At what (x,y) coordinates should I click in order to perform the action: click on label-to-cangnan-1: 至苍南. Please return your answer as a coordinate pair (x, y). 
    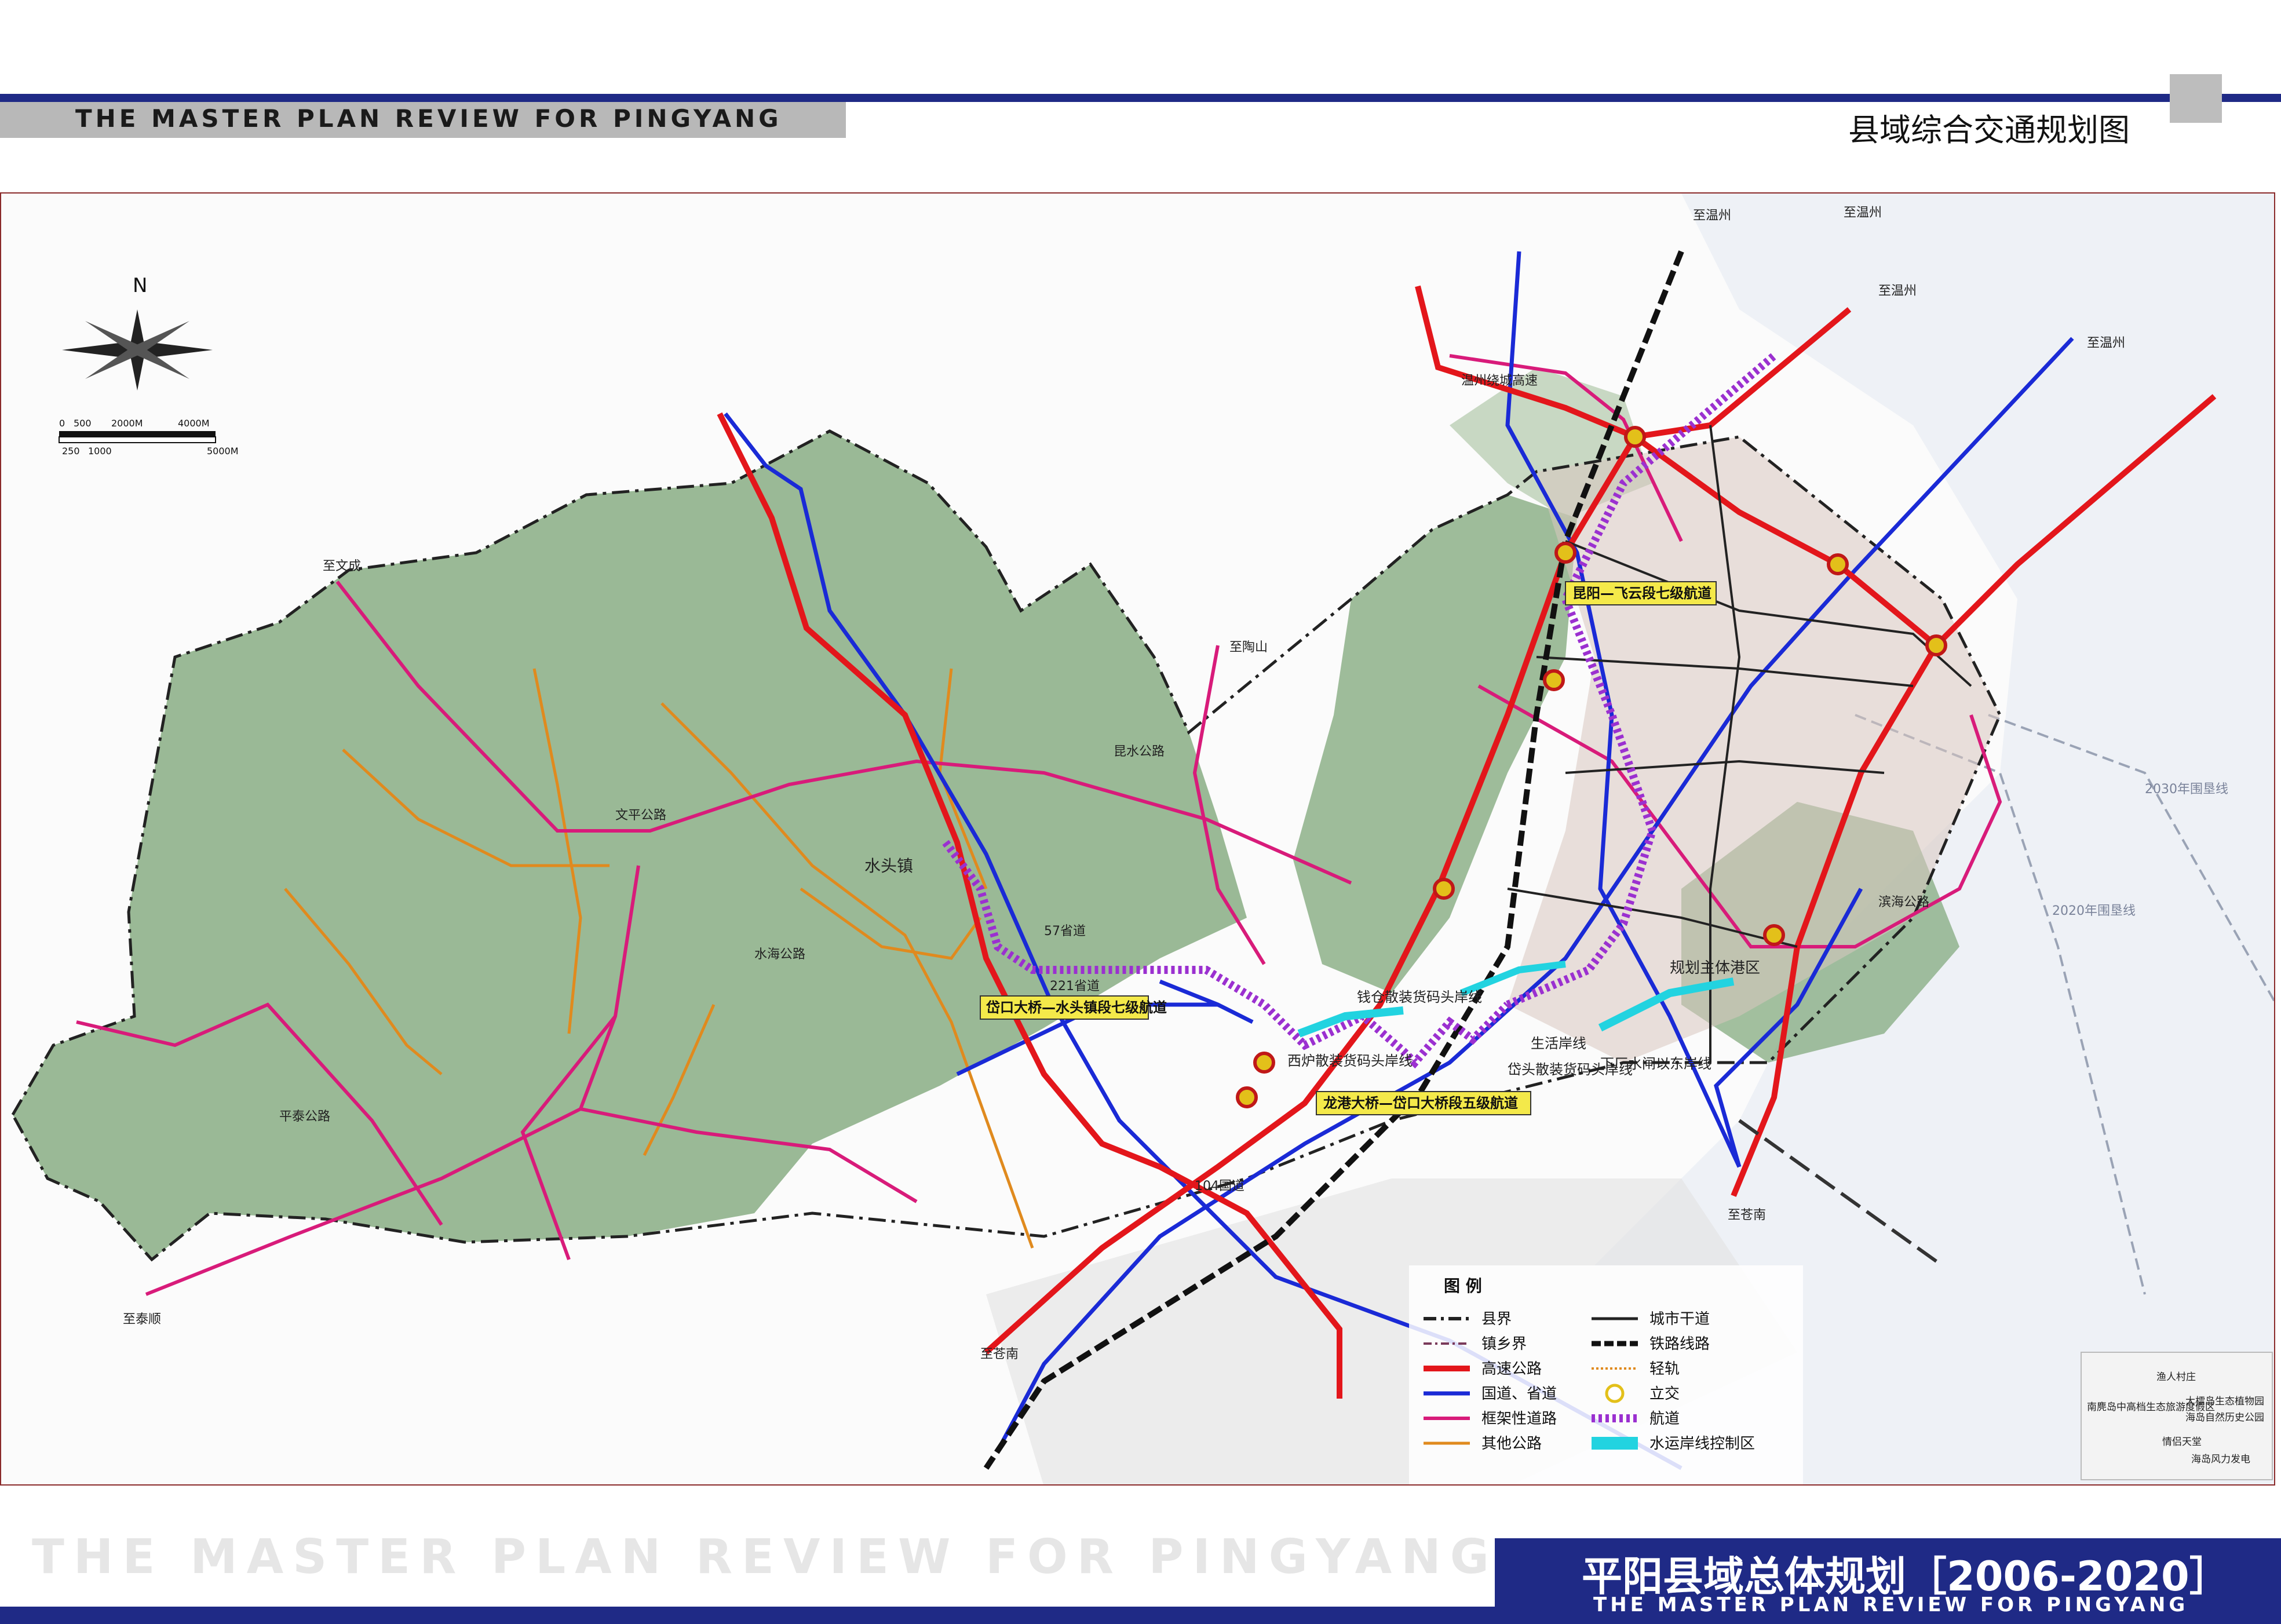
    Looking at the image, I should click on (1000, 1354).